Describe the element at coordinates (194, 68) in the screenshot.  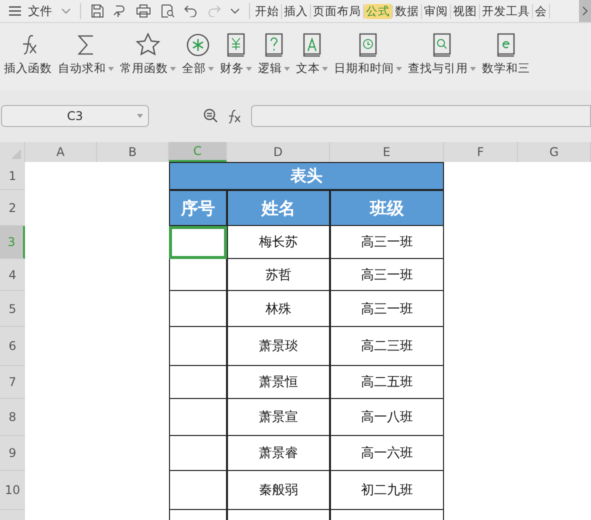
I see `ribbon-label: 全部` at that location.